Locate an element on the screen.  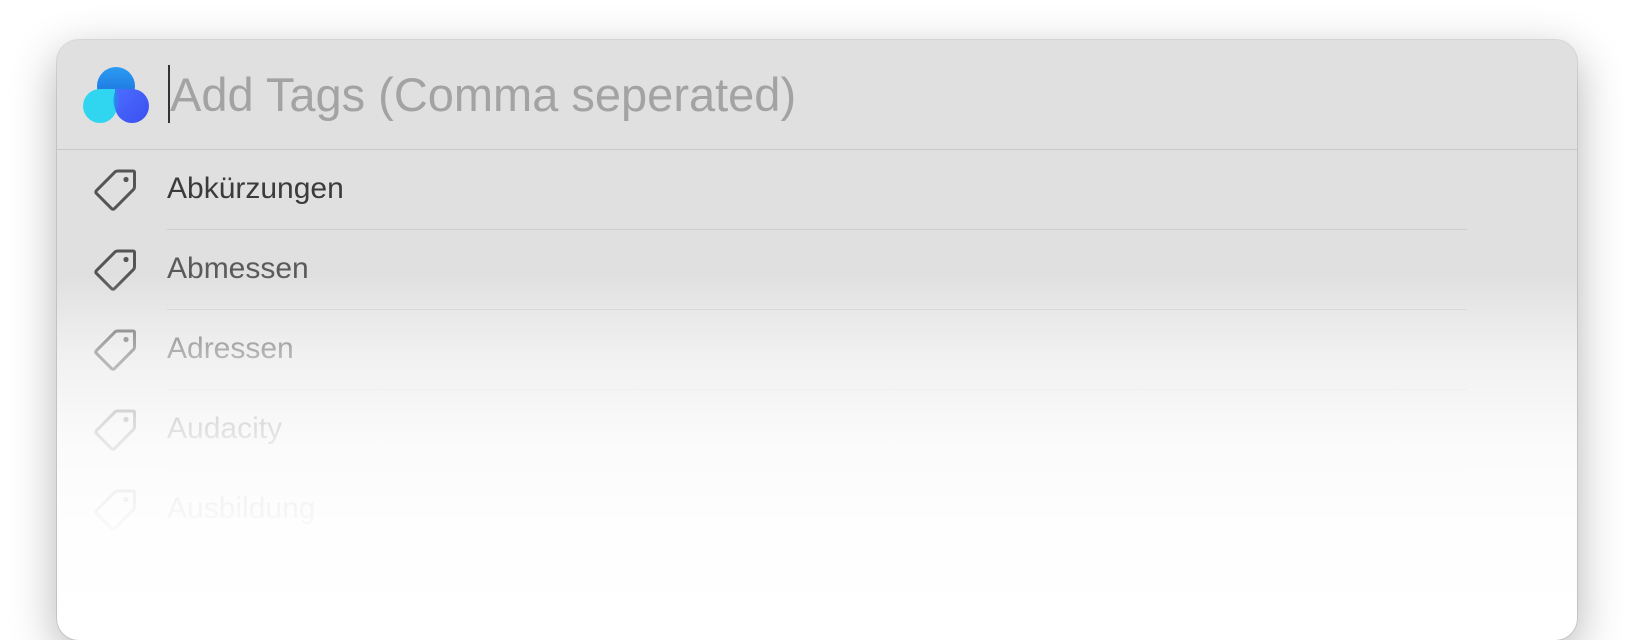
tag-label: Adressen is located at coordinates (230, 348).